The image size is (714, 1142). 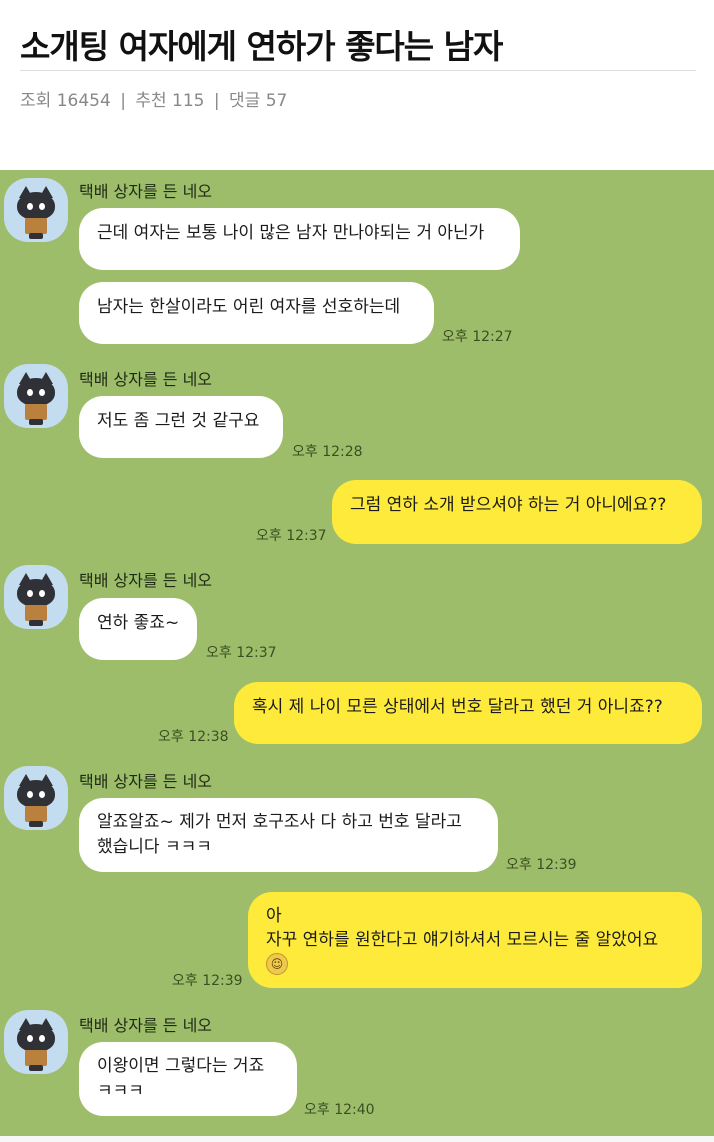 I want to click on message-bubble-outgoing: 아 자꾸 연하를 원한다고 얘기하셔서 모르시는 줄 알았어요 ☺, so click(x=475, y=940).